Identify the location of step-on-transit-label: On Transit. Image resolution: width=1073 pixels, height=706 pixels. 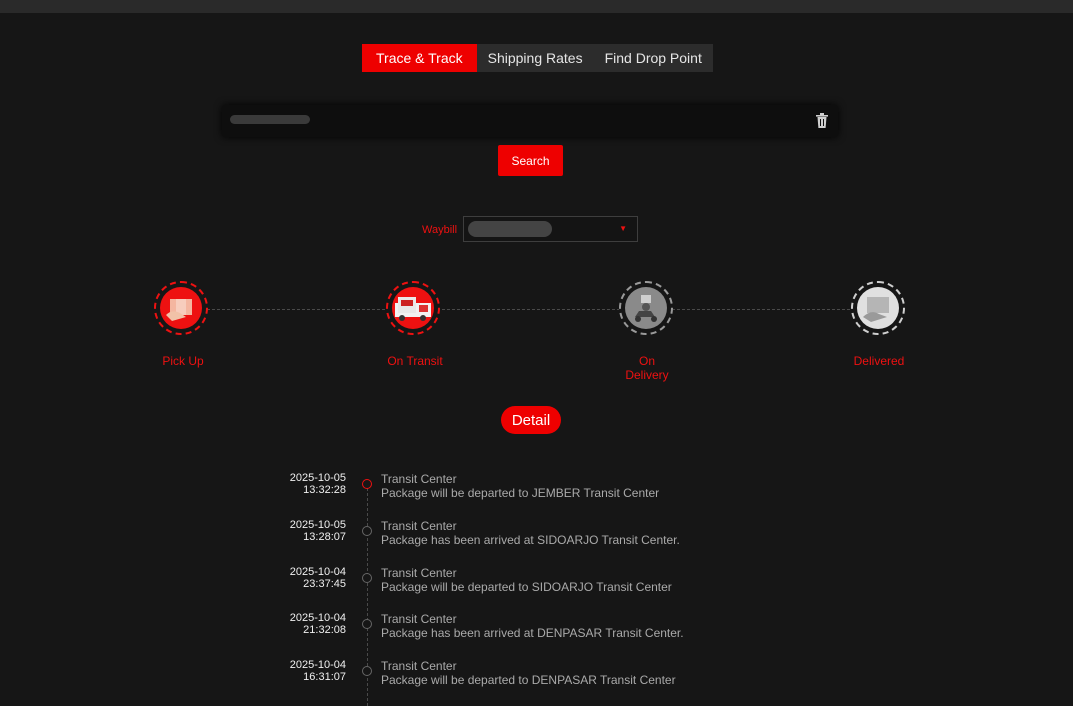
(415, 361).